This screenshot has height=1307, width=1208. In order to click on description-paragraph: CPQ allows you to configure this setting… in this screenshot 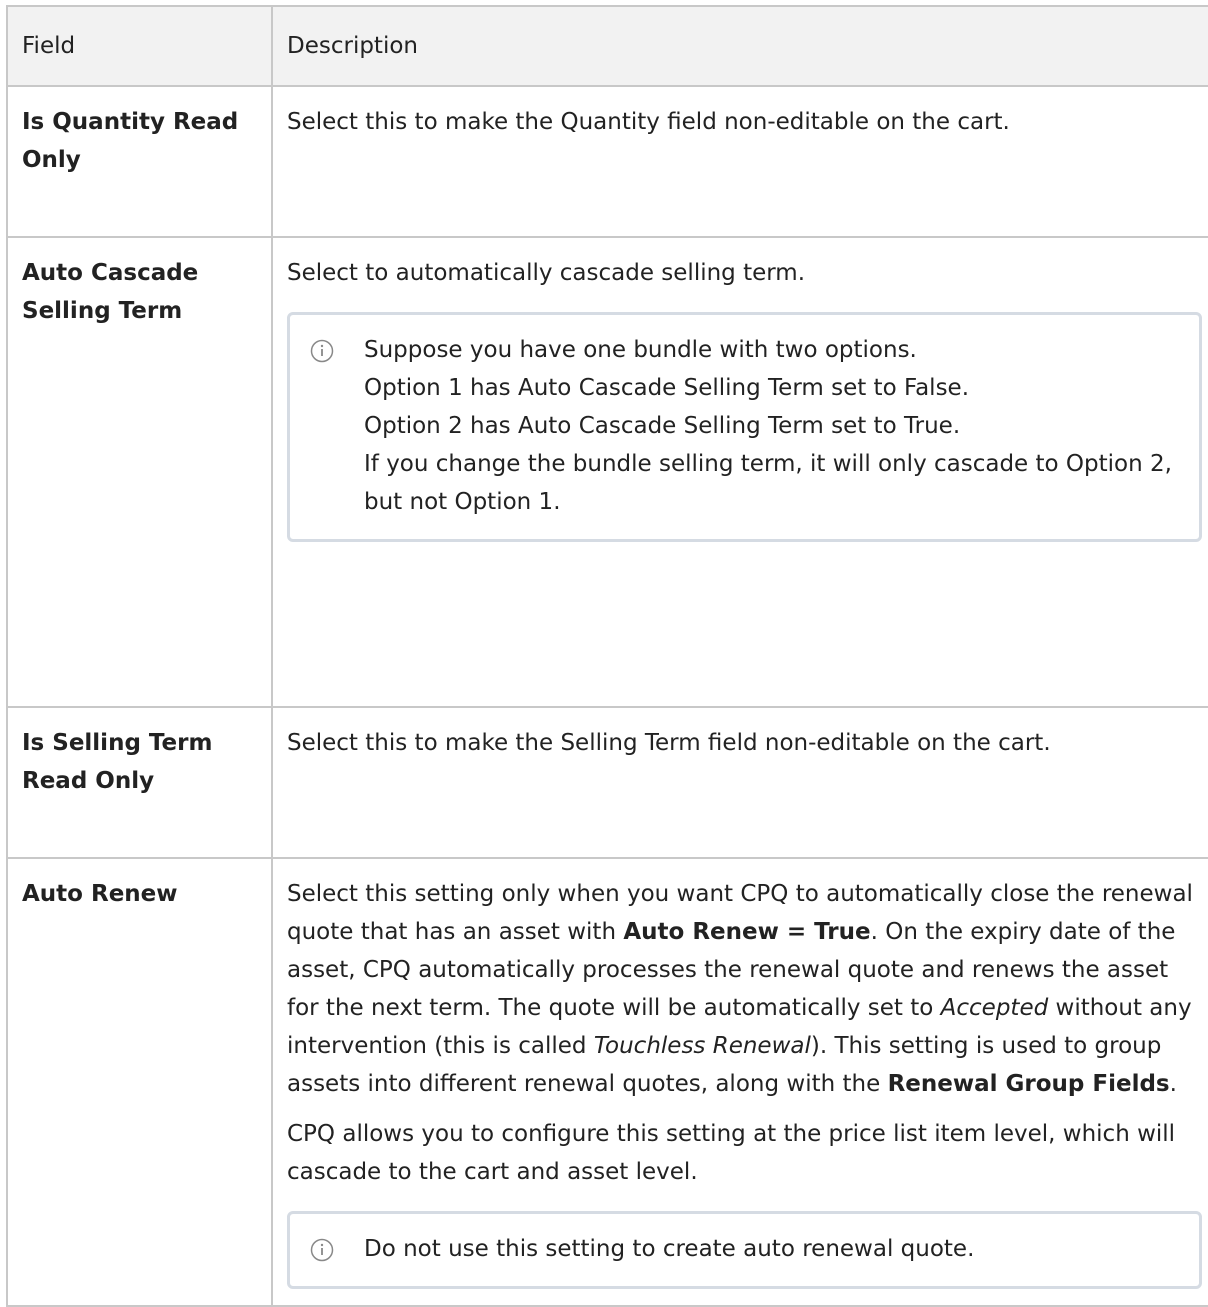, I will do `click(731, 1153)`.